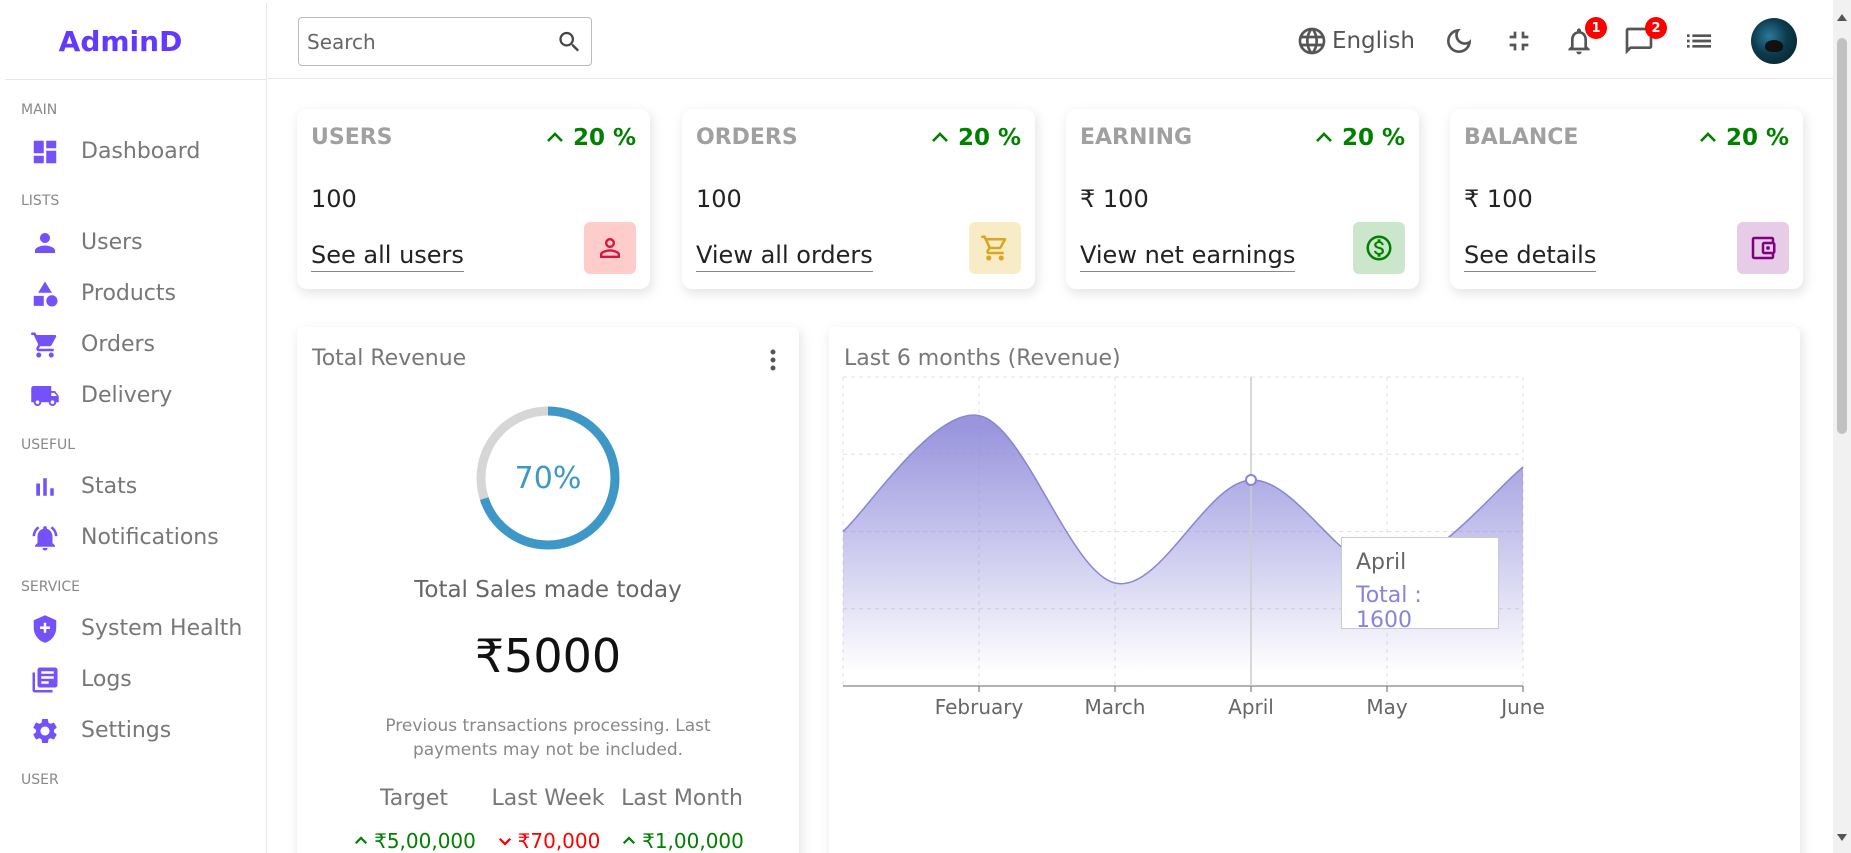 The image size is (1851, 853). I want to click on chart-x-tick-label: May, so click(1387, 707).